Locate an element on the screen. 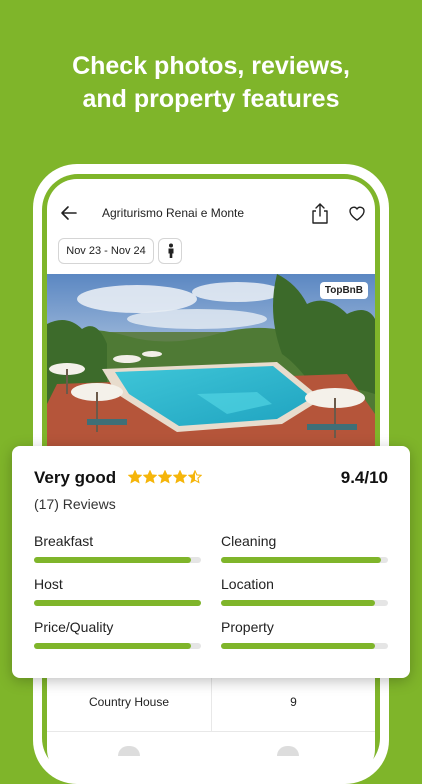 This screenshot has height=784, width=422. date-range-label: Nov 23 - Nov 24 is located at coordinates (106, 251).